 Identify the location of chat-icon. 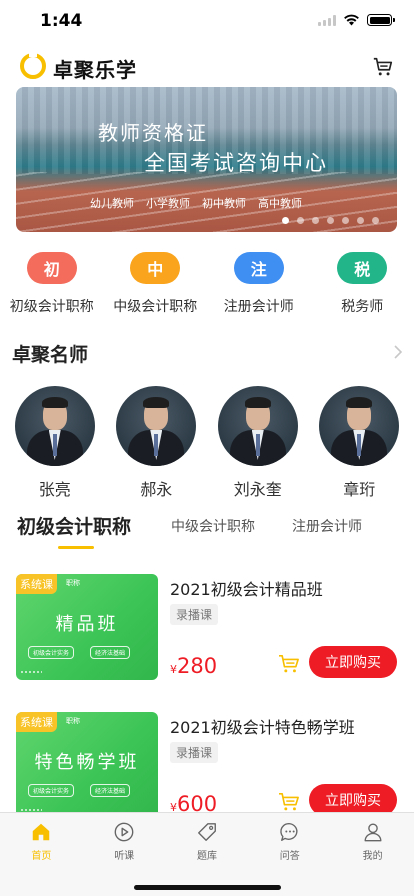
(289, 831).